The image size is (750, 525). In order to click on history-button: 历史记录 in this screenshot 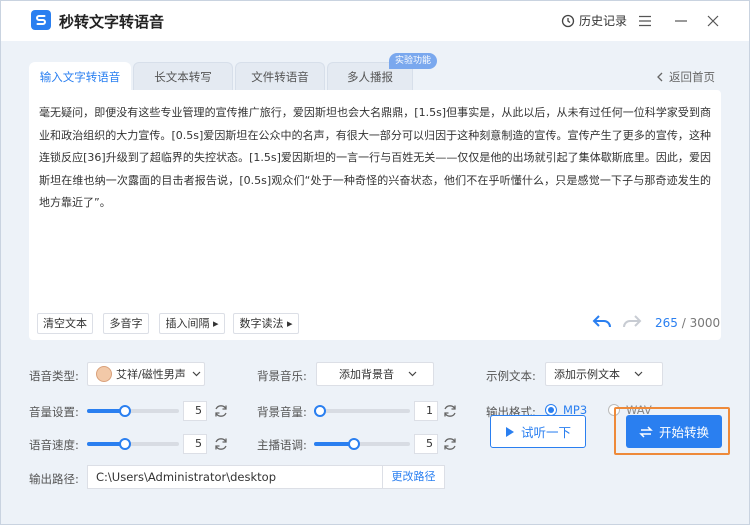, I will do `click(594, 20)`.